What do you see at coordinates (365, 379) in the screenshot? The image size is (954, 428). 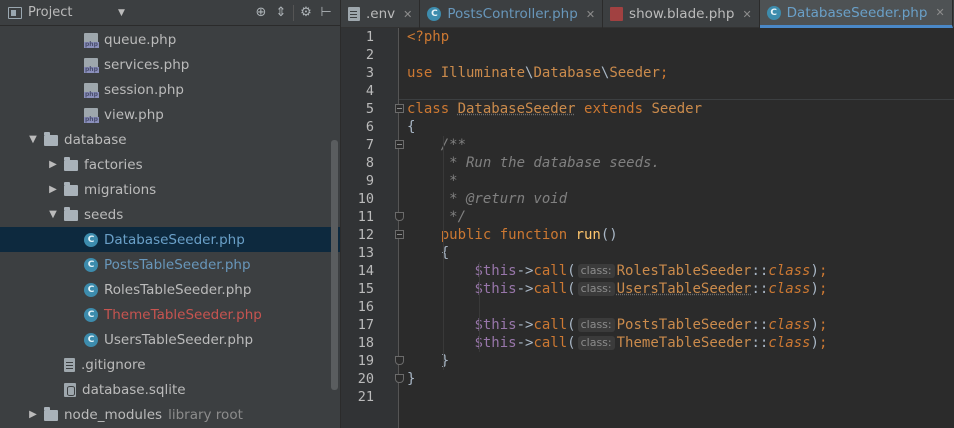 I see `line-number: 20` at bounding box center [365, 379].